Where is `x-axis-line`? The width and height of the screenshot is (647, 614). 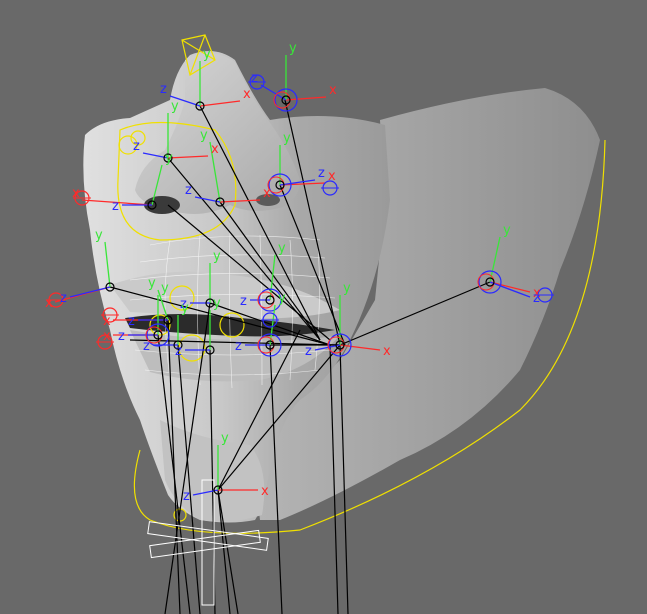
x-axis-line is located at coordinates (306, 98).